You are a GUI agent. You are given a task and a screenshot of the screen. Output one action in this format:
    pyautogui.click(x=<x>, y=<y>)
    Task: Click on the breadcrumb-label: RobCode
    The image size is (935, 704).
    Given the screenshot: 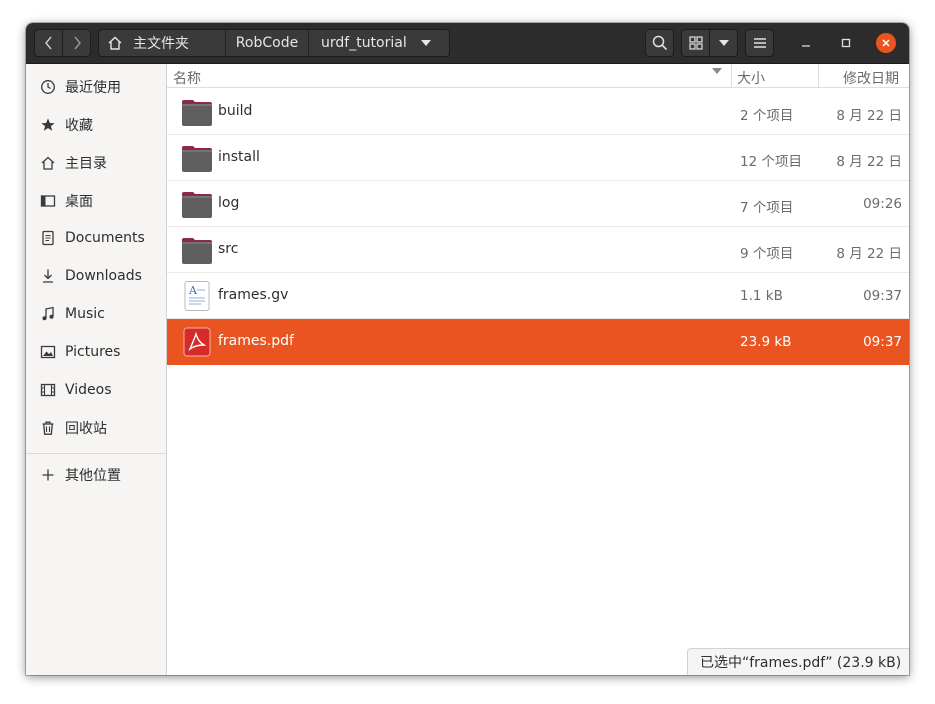 What is the action you would take?
    pyautogui.click(x=267, y=43)
    